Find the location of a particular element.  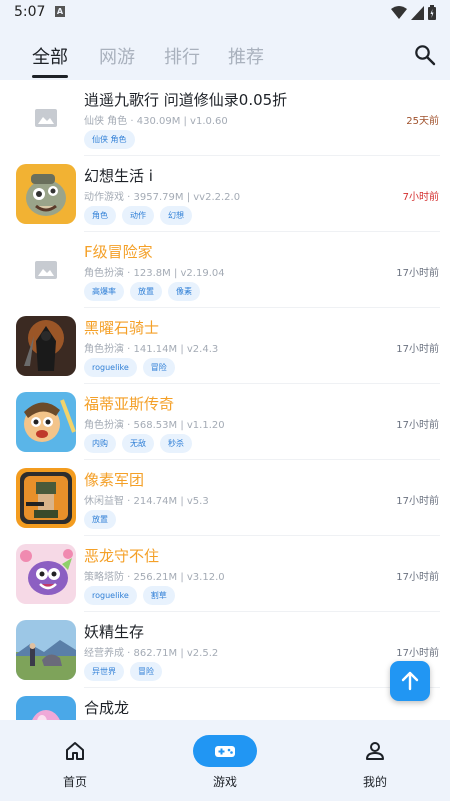

nav-profile-label: 我的 is located at coordinates (374, 782).